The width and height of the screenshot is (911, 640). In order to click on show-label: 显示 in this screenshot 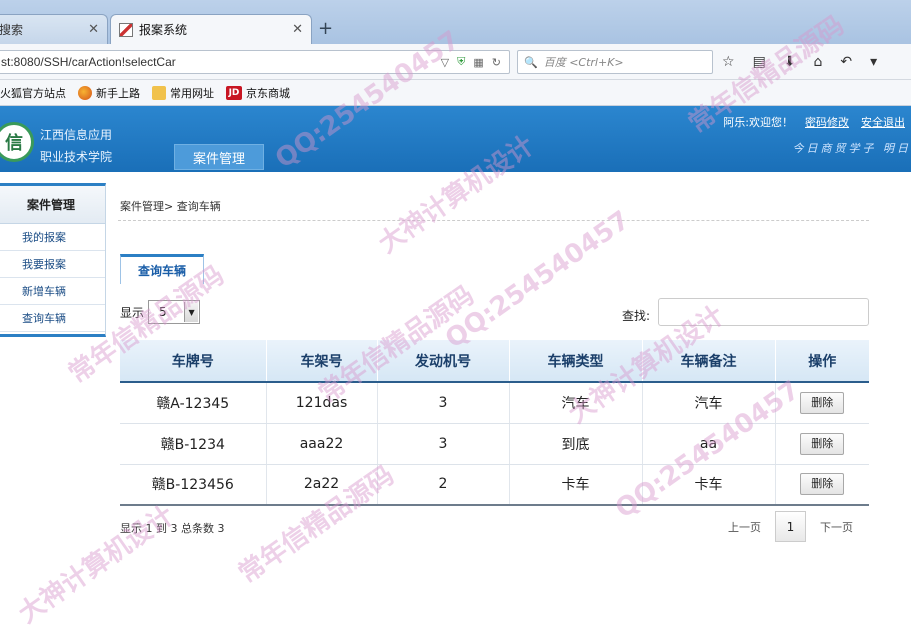, I will do `click(132, 312)`.